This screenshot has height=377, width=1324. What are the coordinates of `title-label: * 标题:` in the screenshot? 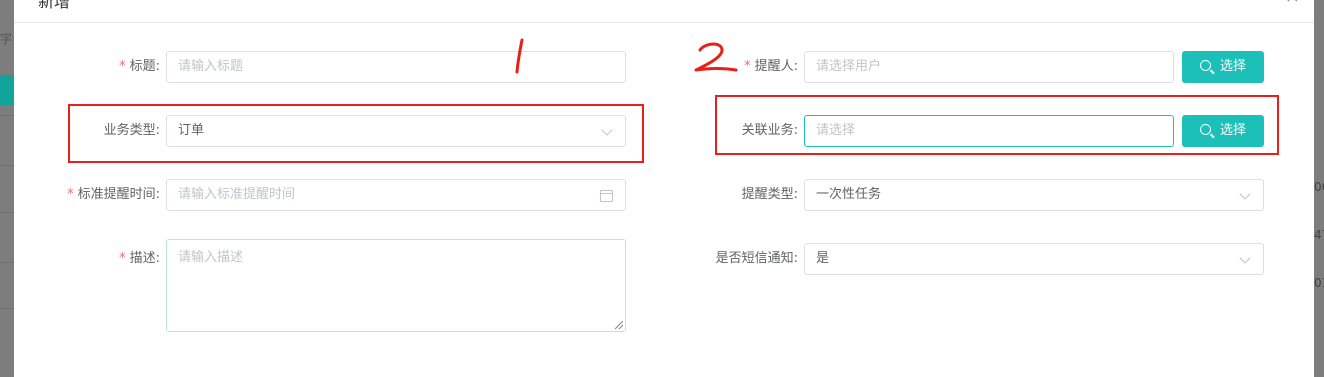 It's located at (139, 66).